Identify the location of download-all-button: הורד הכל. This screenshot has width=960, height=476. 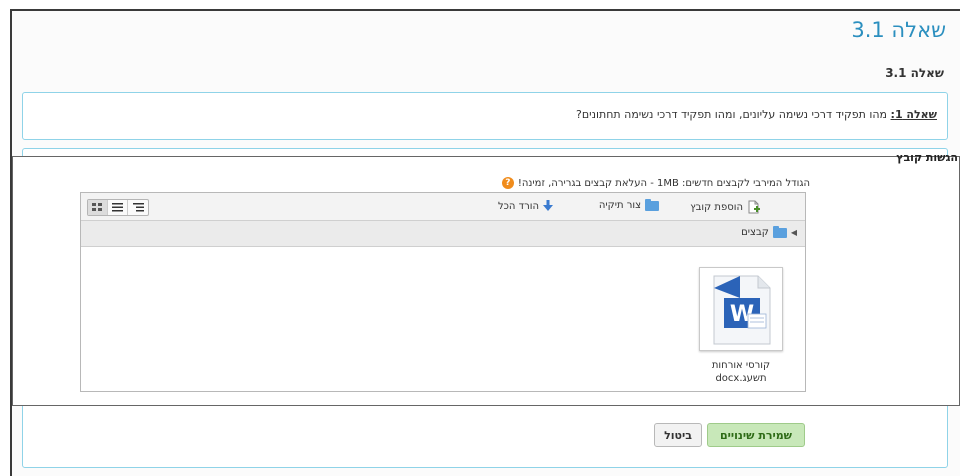
(525, 206).